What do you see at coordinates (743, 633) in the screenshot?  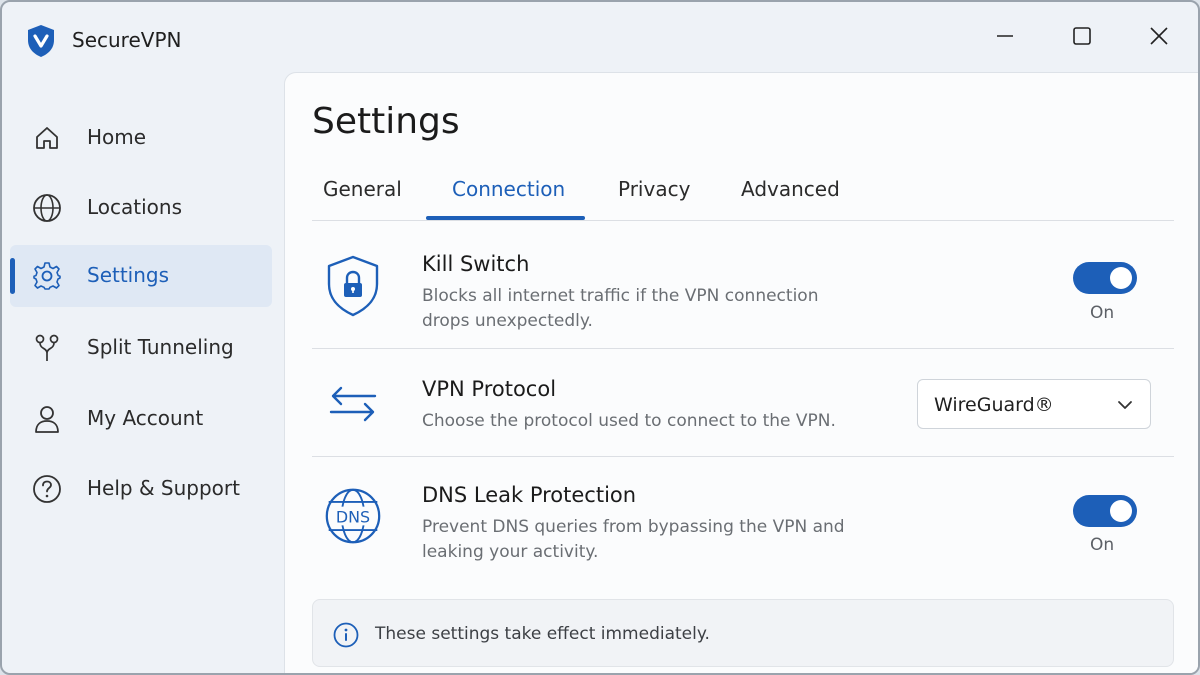 I see `info-banner: These settings take effect immediately.` at bounding box center [743, 633].